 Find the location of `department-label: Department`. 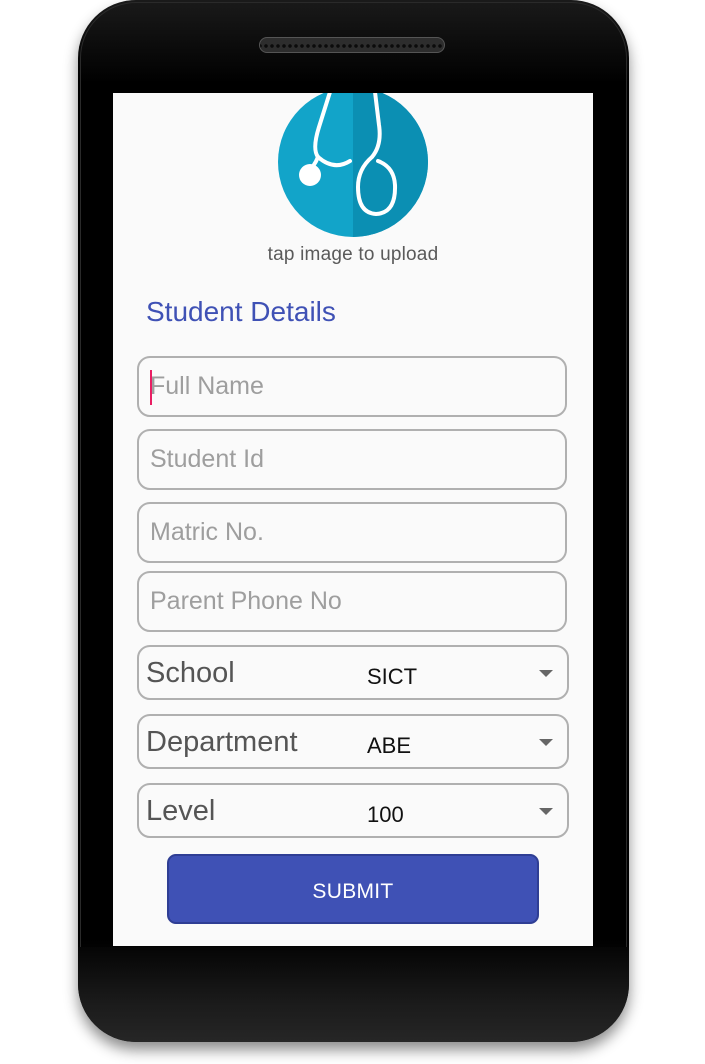

department-label: Department is located at coordinates (222, 742).